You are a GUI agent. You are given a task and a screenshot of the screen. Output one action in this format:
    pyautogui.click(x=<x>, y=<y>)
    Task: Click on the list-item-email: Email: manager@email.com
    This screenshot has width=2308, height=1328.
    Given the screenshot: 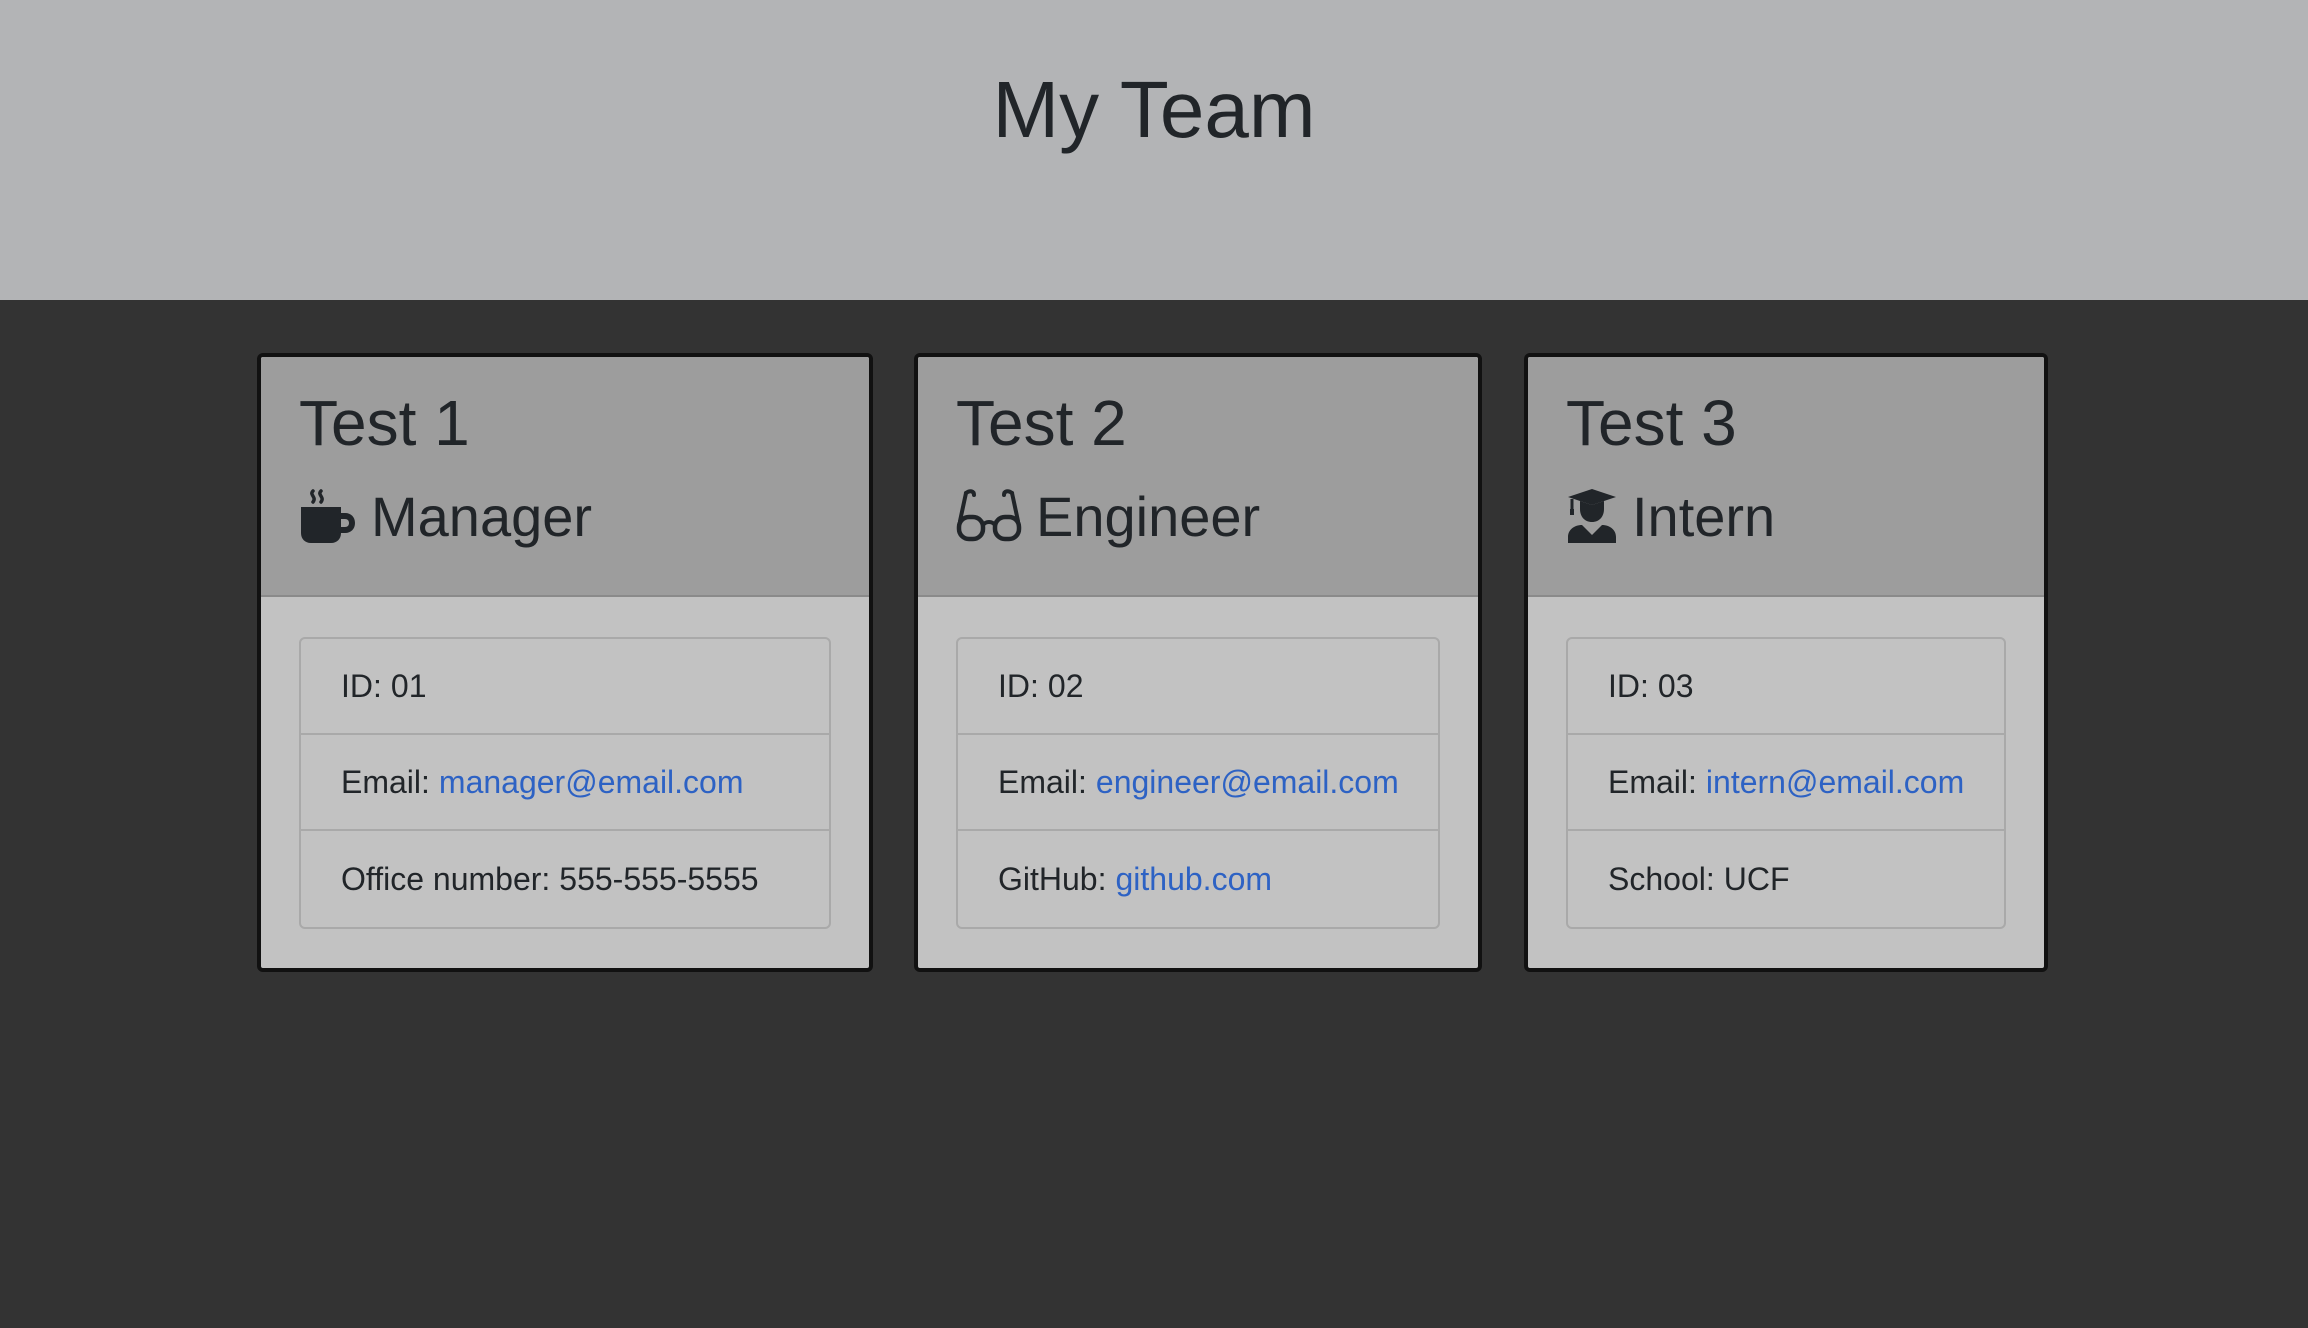 What is the action you would take?
    pyautogui.click(x=565, y=783)
    